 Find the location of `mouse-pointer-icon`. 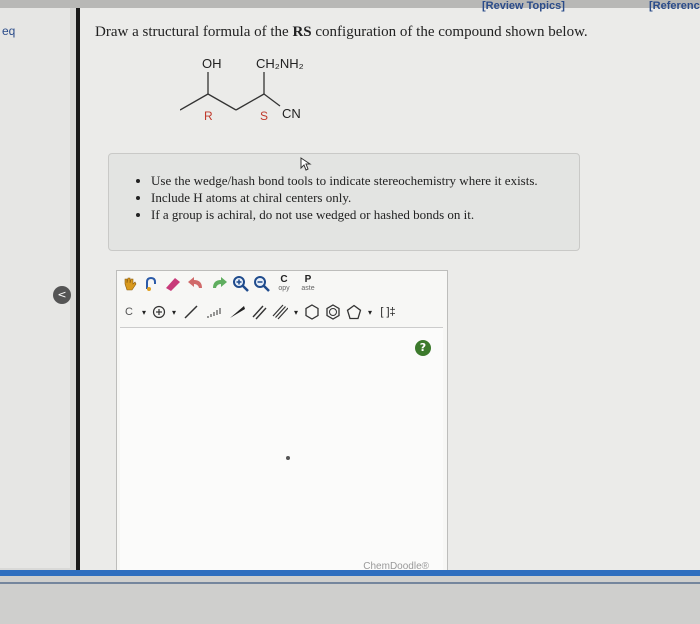

mouse-pointer-icon is located at coordinates (306, 164).